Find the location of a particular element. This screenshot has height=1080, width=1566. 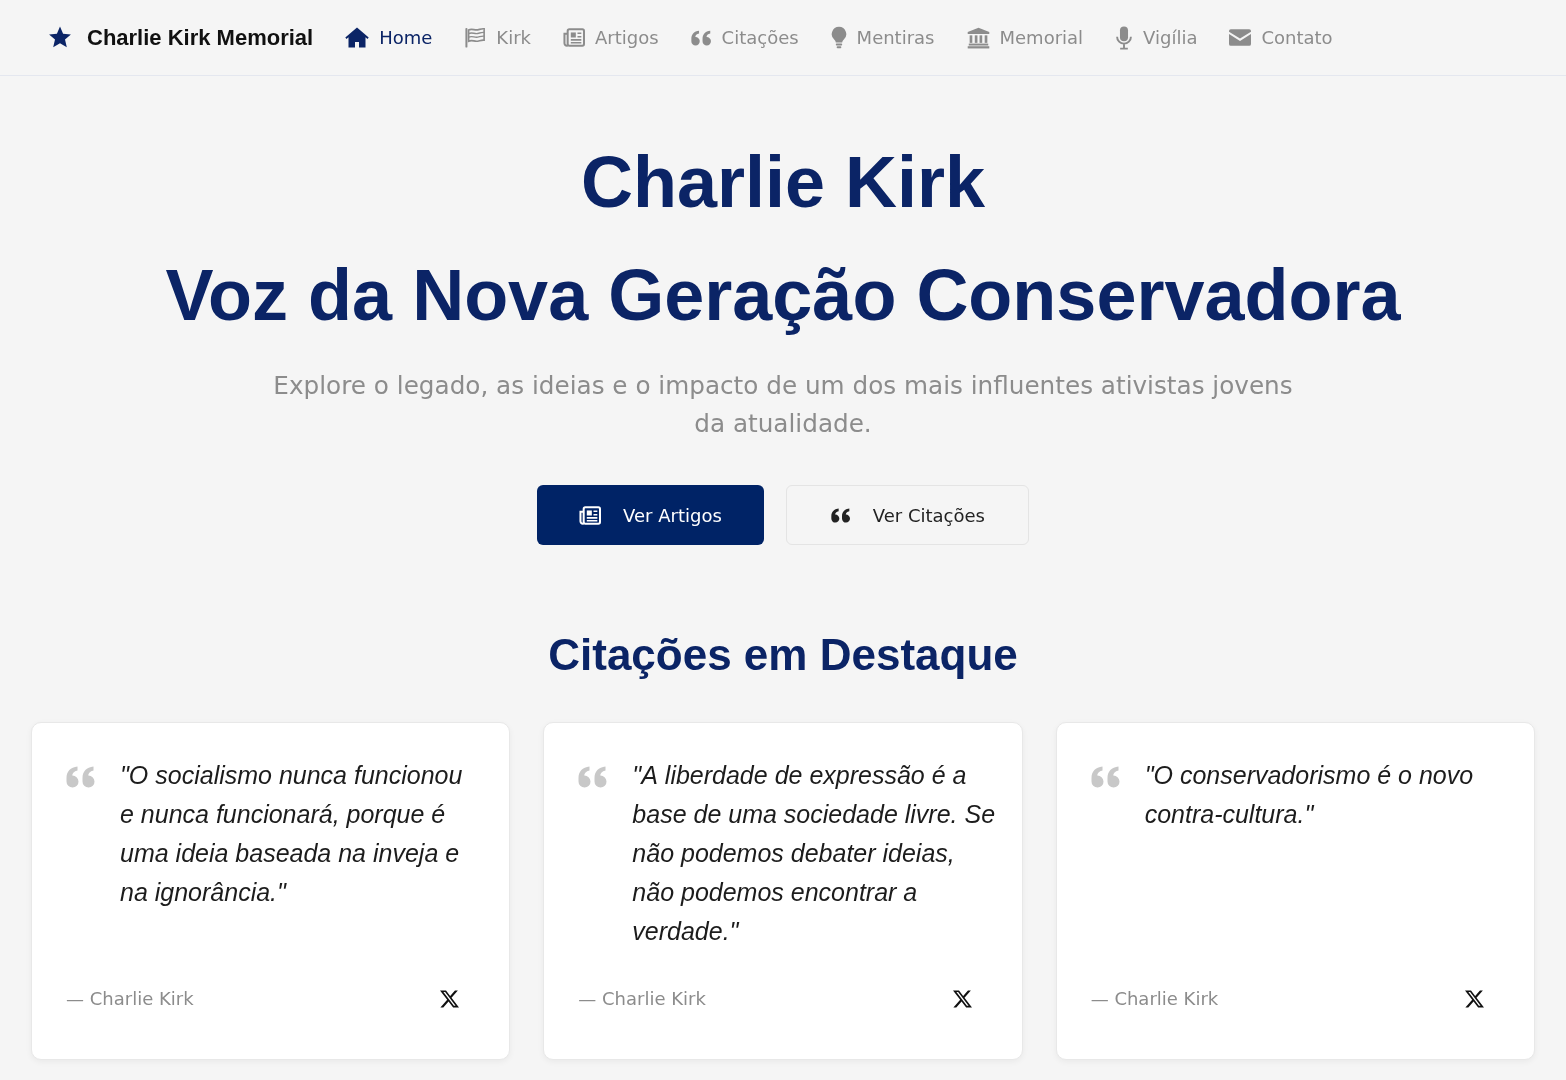

quotes-button: Ver Citações is located at coordinates (907, 515).